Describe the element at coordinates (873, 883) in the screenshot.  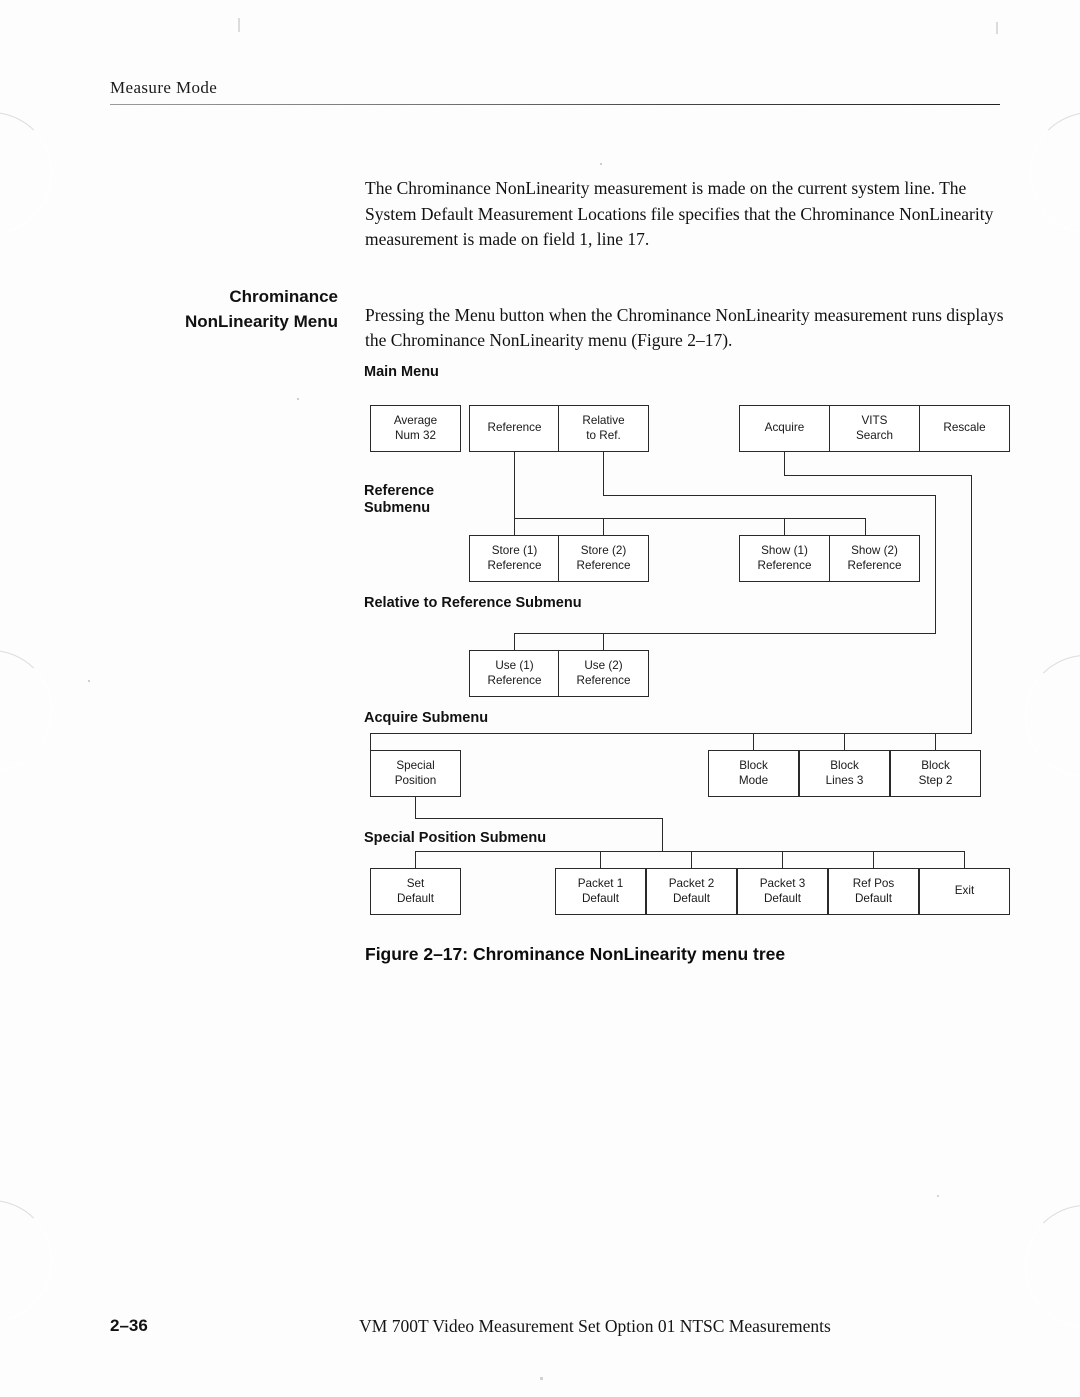
I see `menu-node-ref-pos-line1: Ref Pos` at that location.